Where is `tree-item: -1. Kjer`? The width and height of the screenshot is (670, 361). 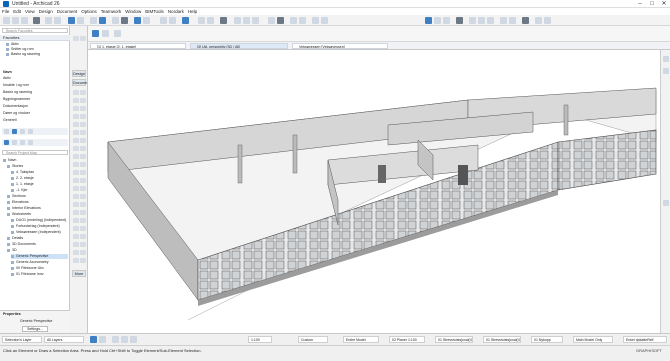
tree-item: -1. Kjer is located at coordinates (19, 190).